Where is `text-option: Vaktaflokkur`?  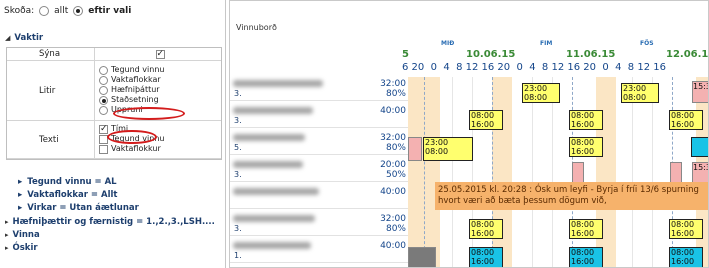
text-option: Vaktaflokkur is located at coordinates (160, 149).